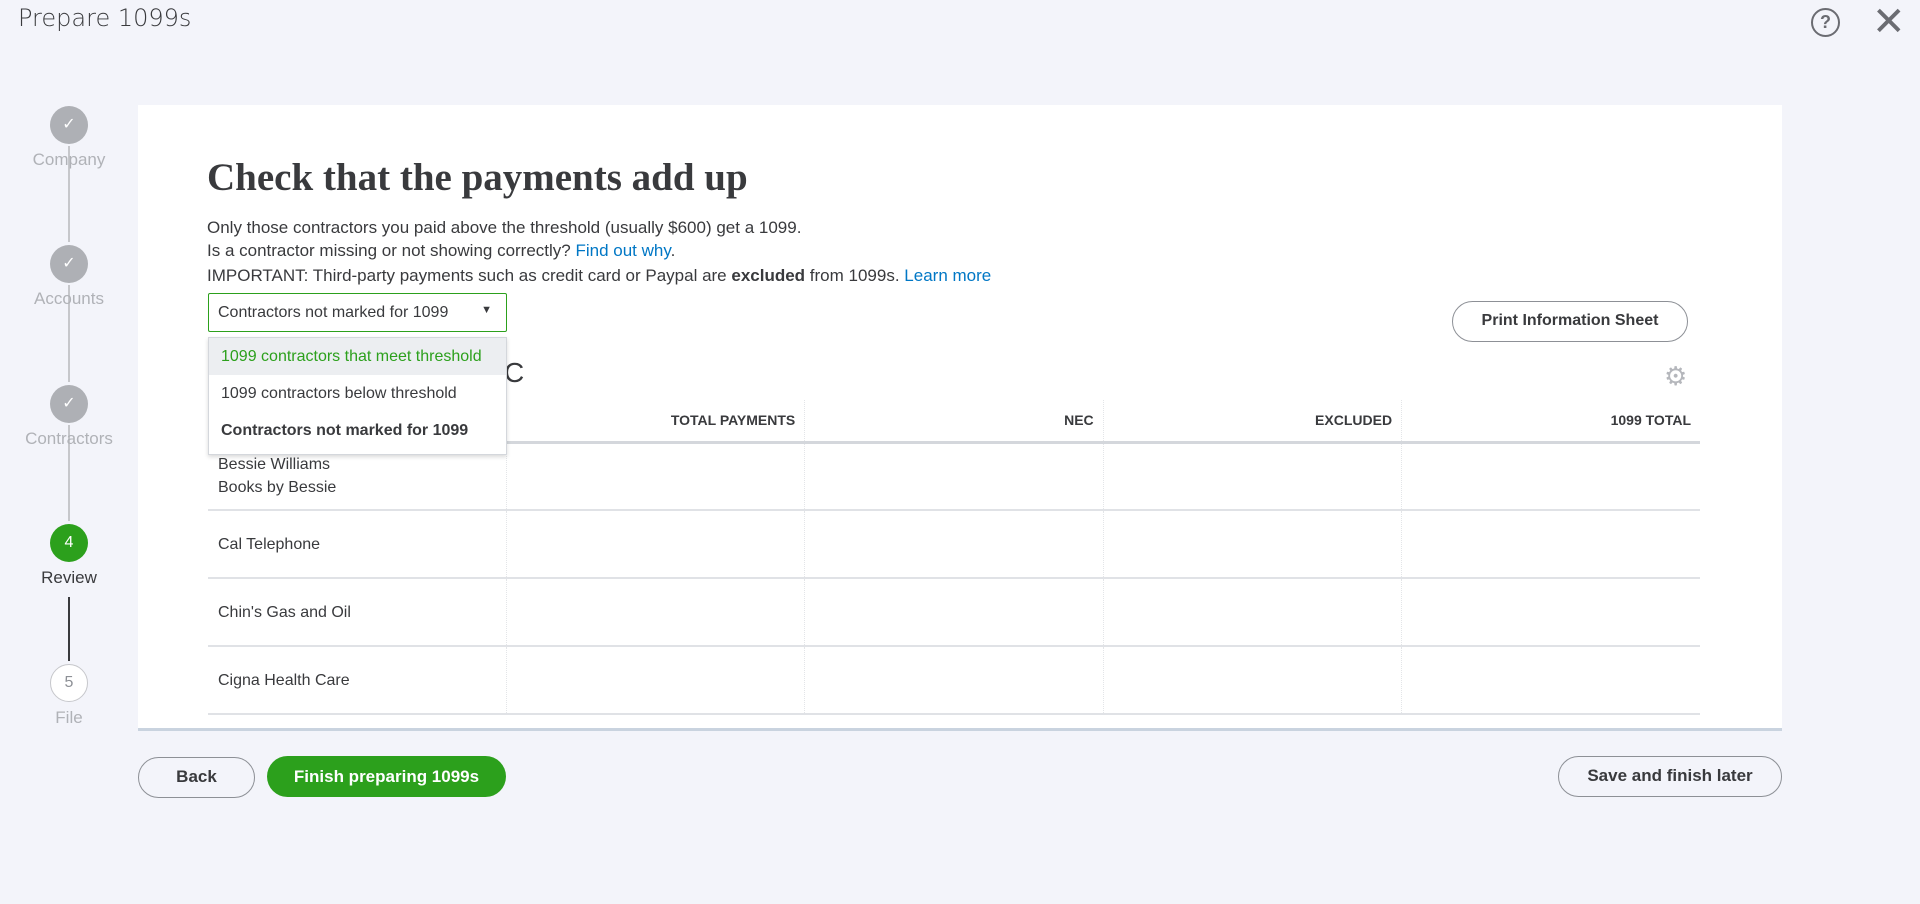  Describe the element at coordinates (855, 275) in the screenshot. I see `important-label-end: from 1099s.` at that location.